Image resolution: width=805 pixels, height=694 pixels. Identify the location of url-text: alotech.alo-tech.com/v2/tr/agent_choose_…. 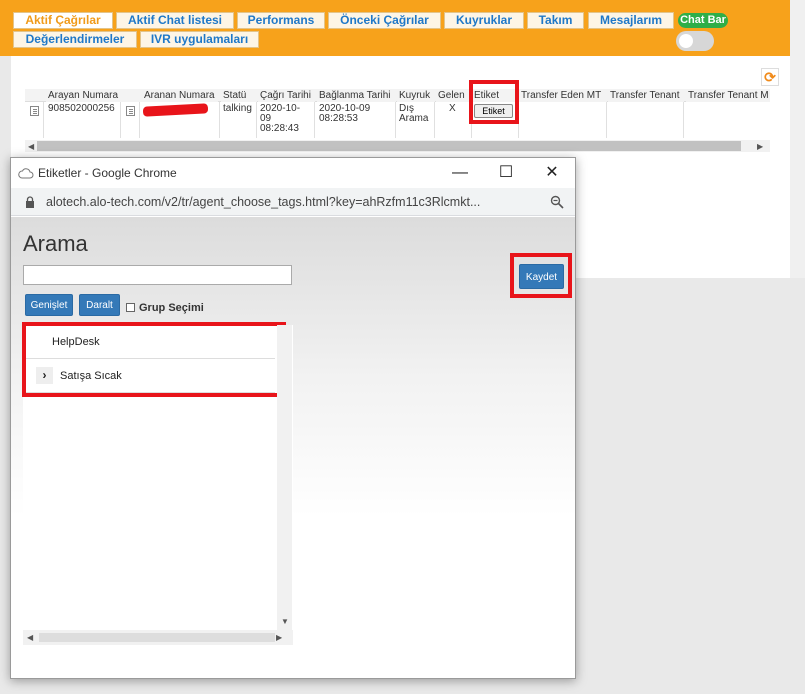
(296, 202).